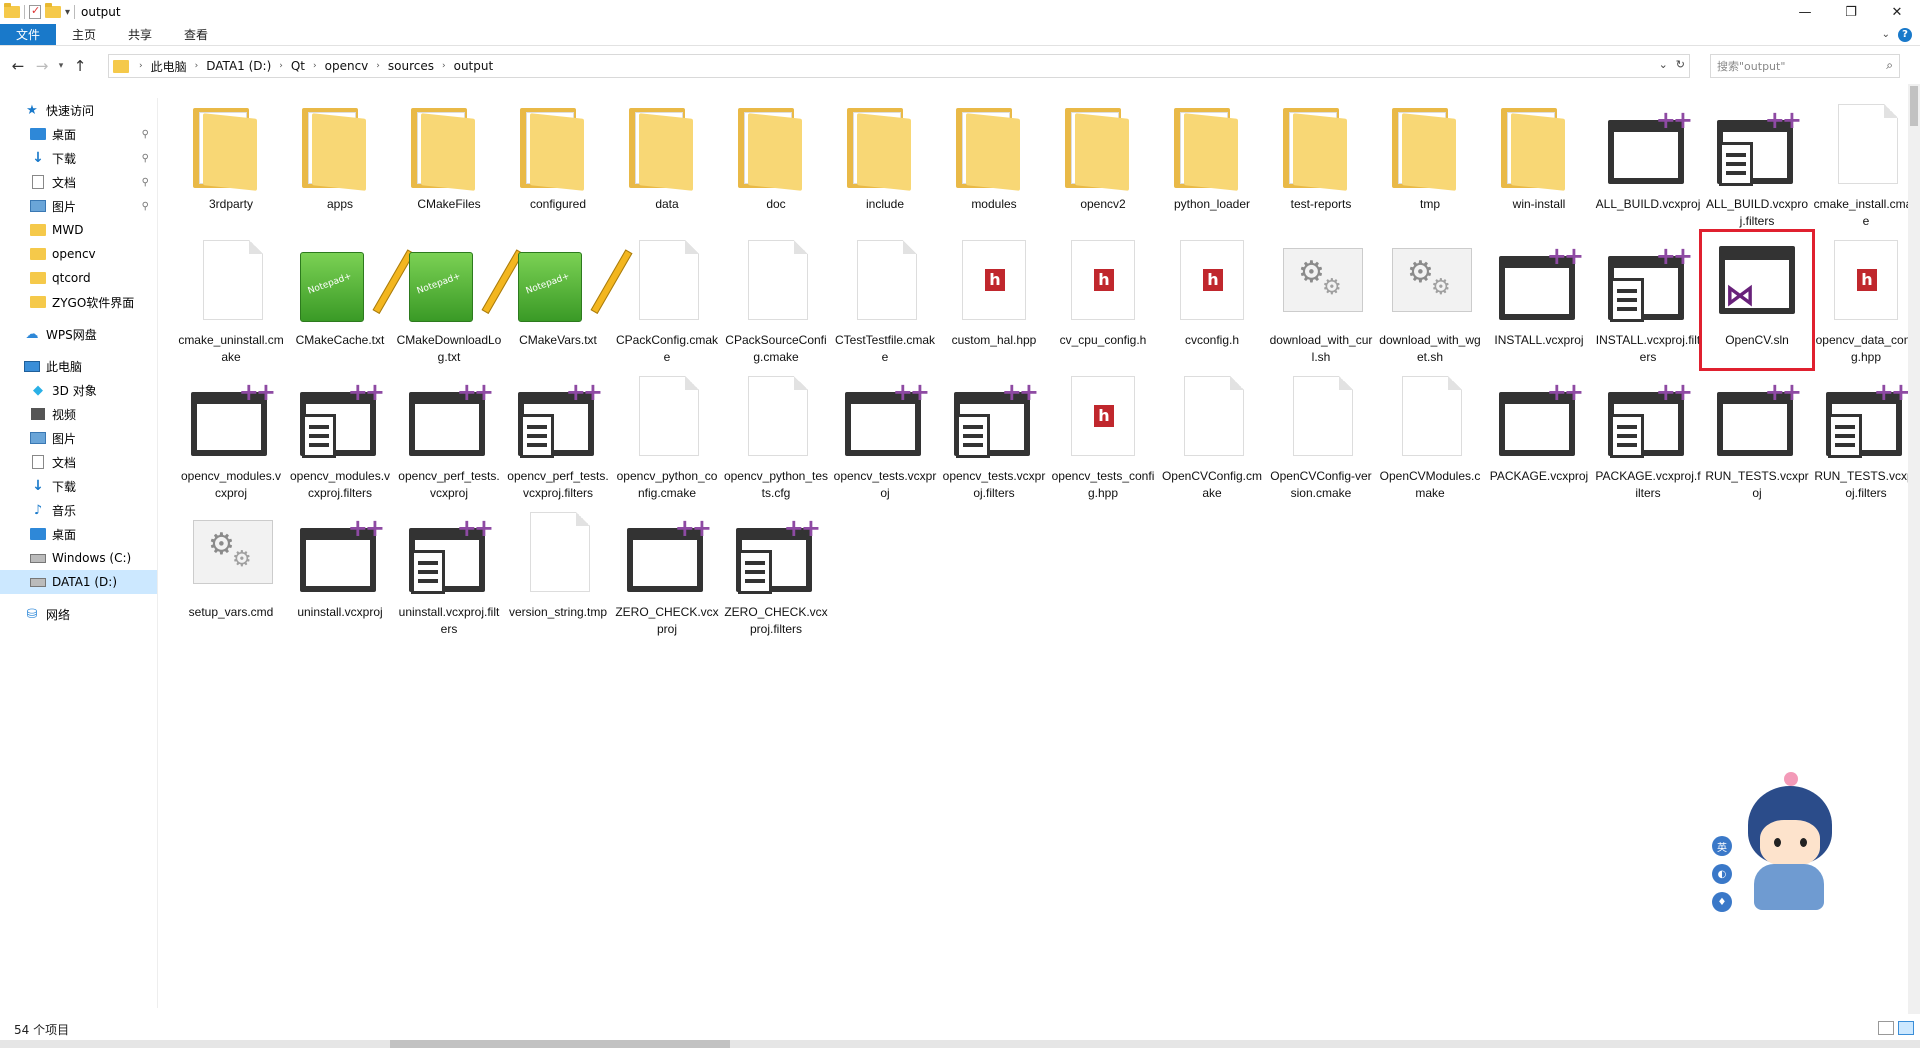 This screenshot has width=1920, height=1048. Describe the element at coordinates (1805, 66) in the screenshot. I see `search-input: 搜索"output" ⌕` at that location.